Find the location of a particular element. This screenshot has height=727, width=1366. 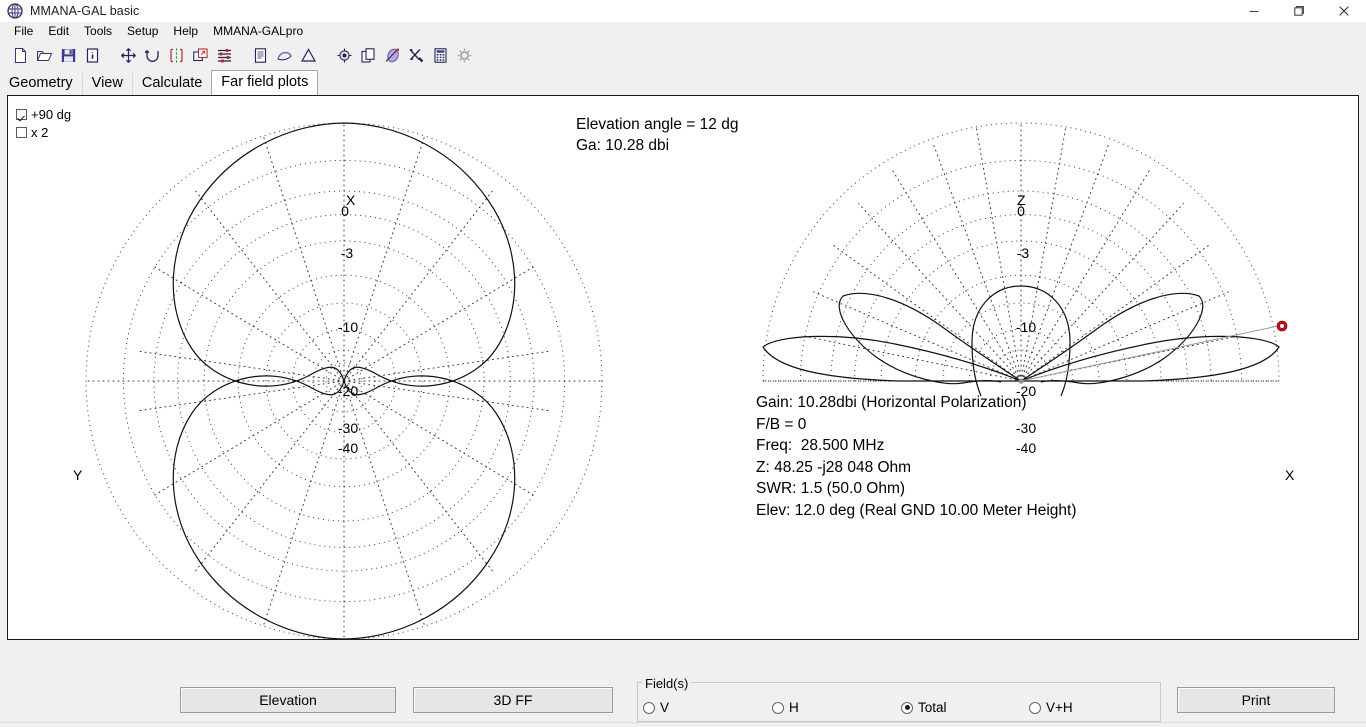

azimuth-ring-label-0: 0 is located at coordinates (345, 211).